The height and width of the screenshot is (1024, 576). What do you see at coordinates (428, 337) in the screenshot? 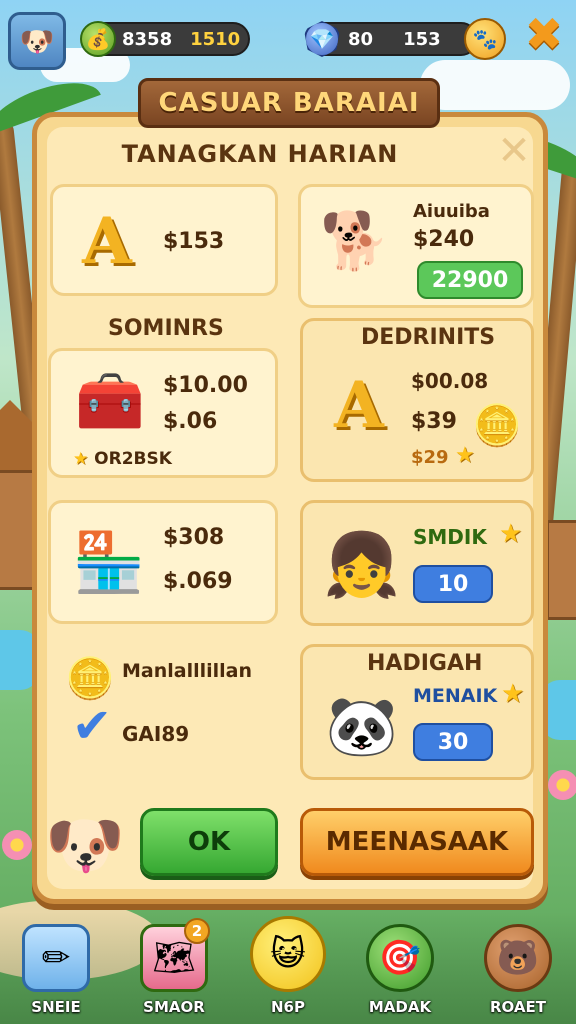
I see `card-4-label: DEDRINITS` at bounding box center [428, 337].